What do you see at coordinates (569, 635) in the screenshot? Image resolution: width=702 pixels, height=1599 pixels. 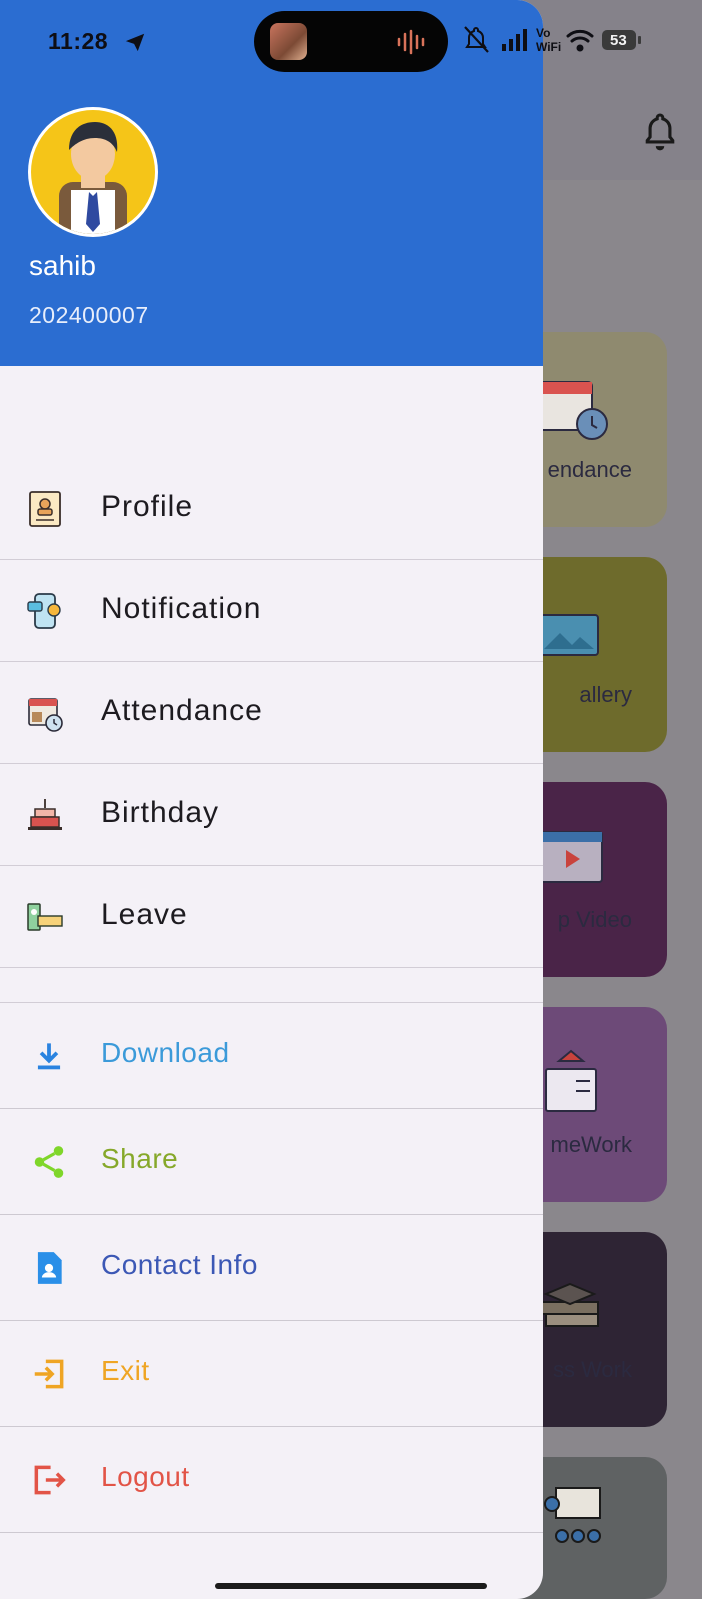 I see `gallery-icon` at bounding box center [569, 635].